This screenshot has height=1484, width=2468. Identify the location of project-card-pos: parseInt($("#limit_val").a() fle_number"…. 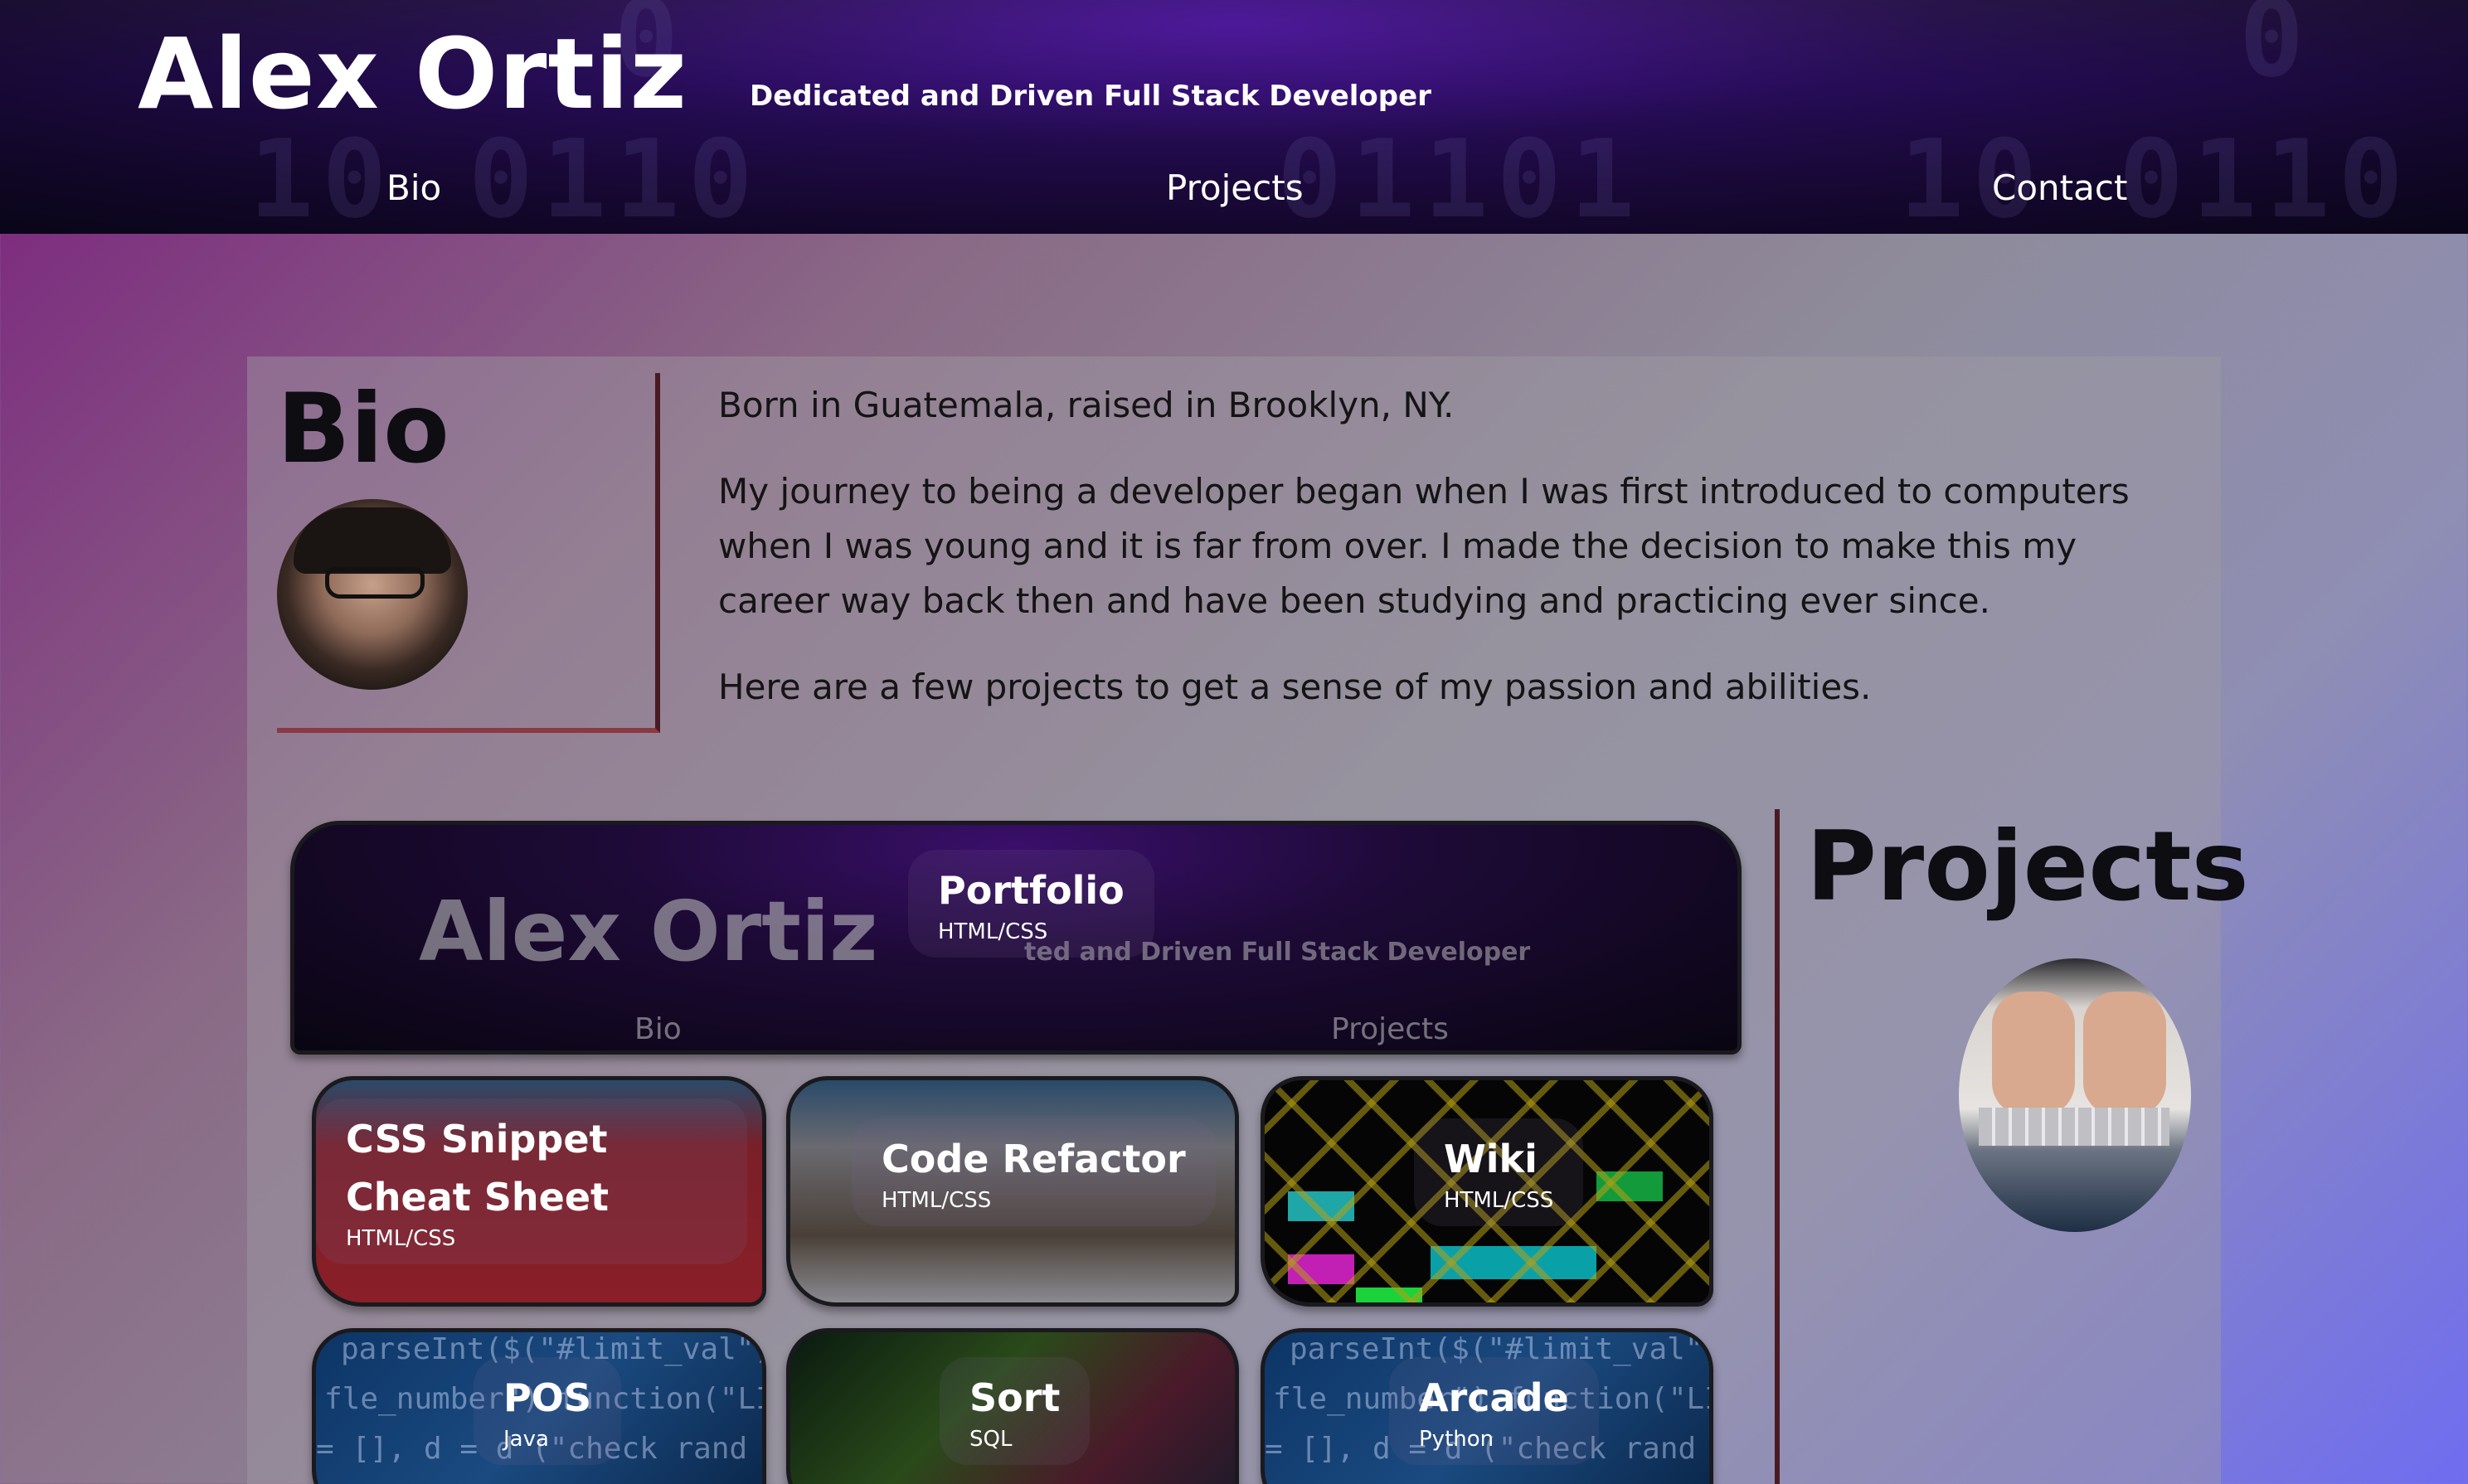
(539, 1406).